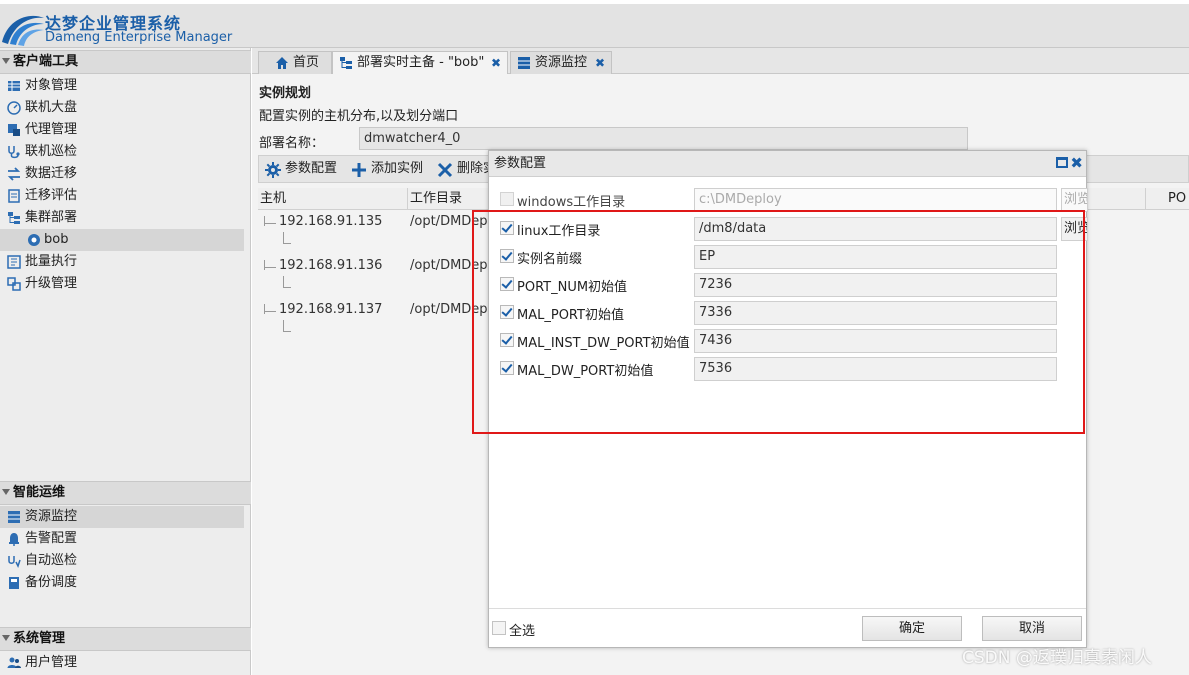  What do you see at coordinates (499, 628) in the screenshot?
I see `select-all-checkbox` at bounding box center [499, 628].